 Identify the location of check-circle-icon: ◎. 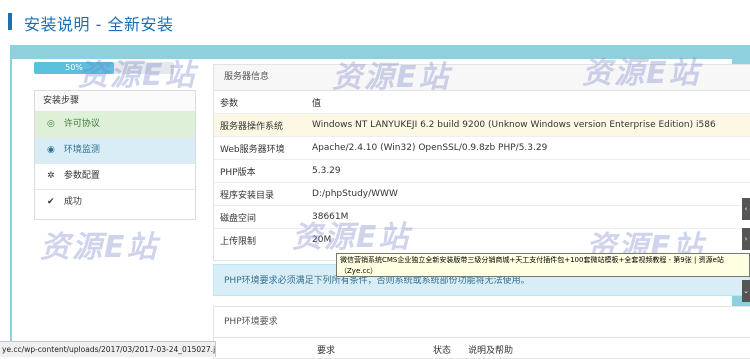
(51, 124).